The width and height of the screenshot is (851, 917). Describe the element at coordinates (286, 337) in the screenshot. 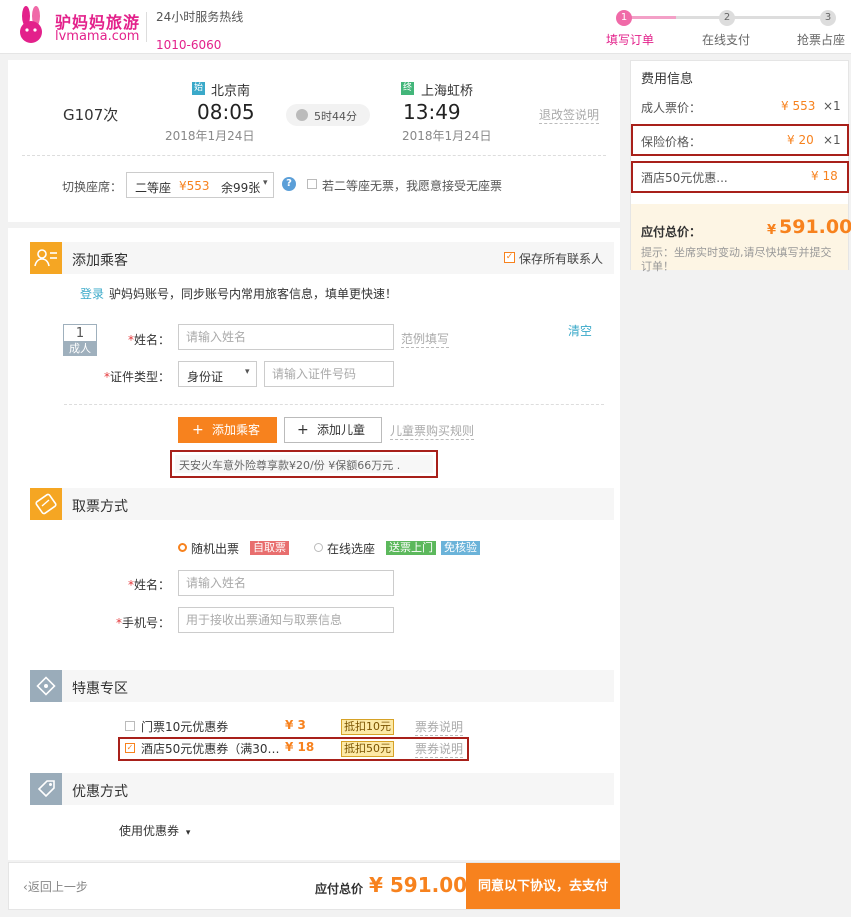

I see `passenger-name-input: 请输入姓名` at that location.